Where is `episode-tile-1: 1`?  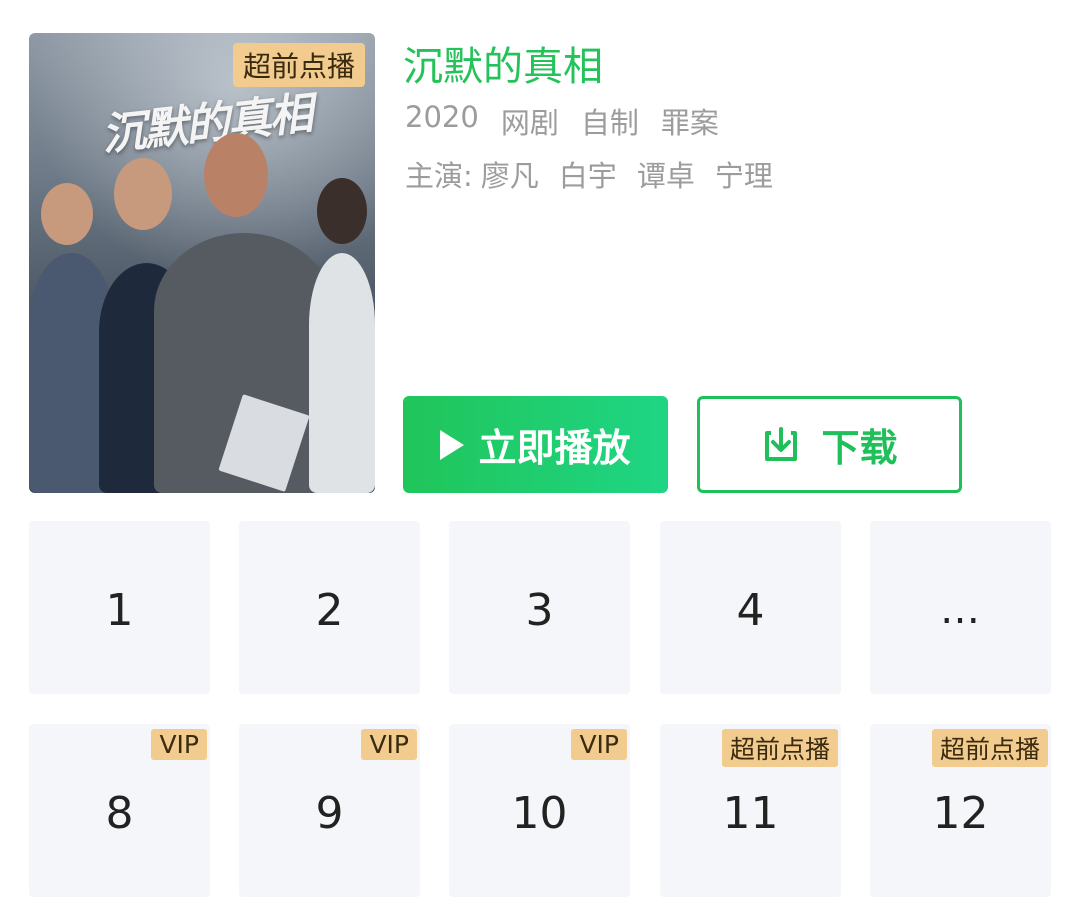
episode-tile-1: 1 is located at coordinates (119, 607).